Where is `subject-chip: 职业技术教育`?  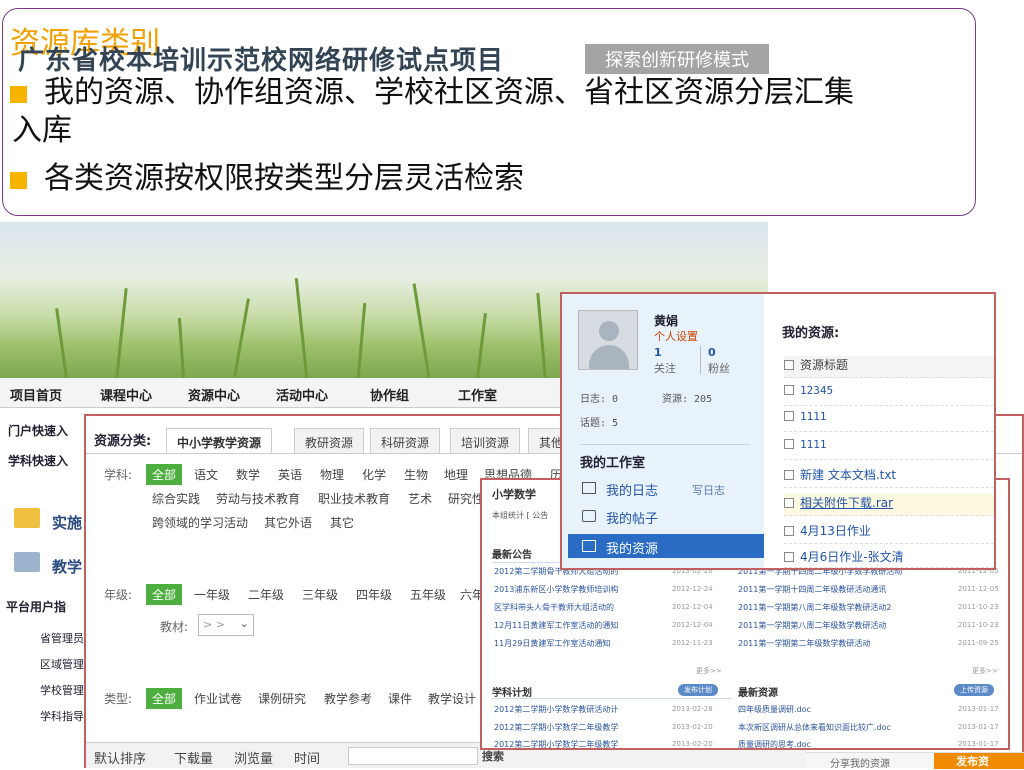 subject-chip: 职业技术教育 is located at coordinates (354, 498).